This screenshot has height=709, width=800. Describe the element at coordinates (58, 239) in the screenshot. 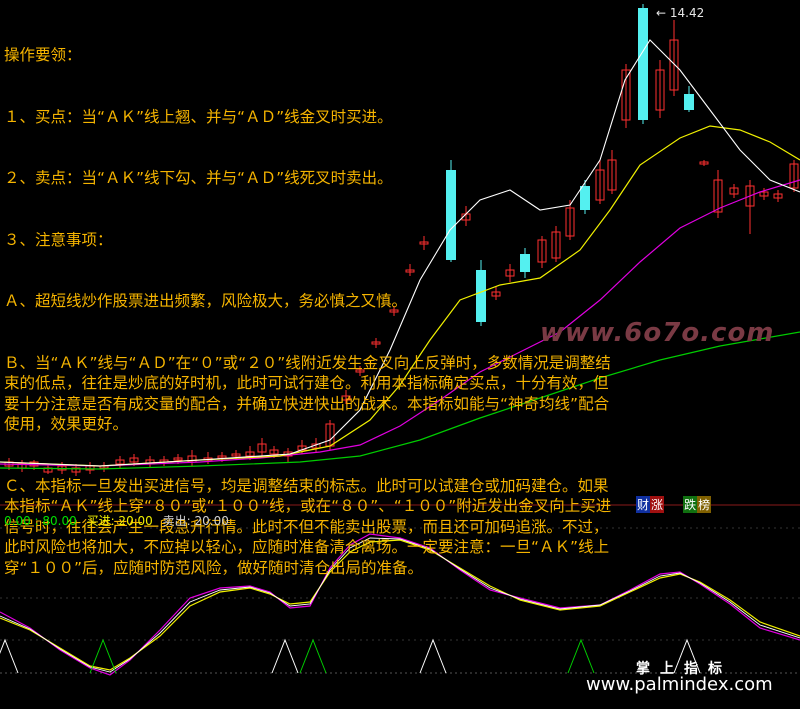

I see `note-line: ３、注意事项：` at that location.